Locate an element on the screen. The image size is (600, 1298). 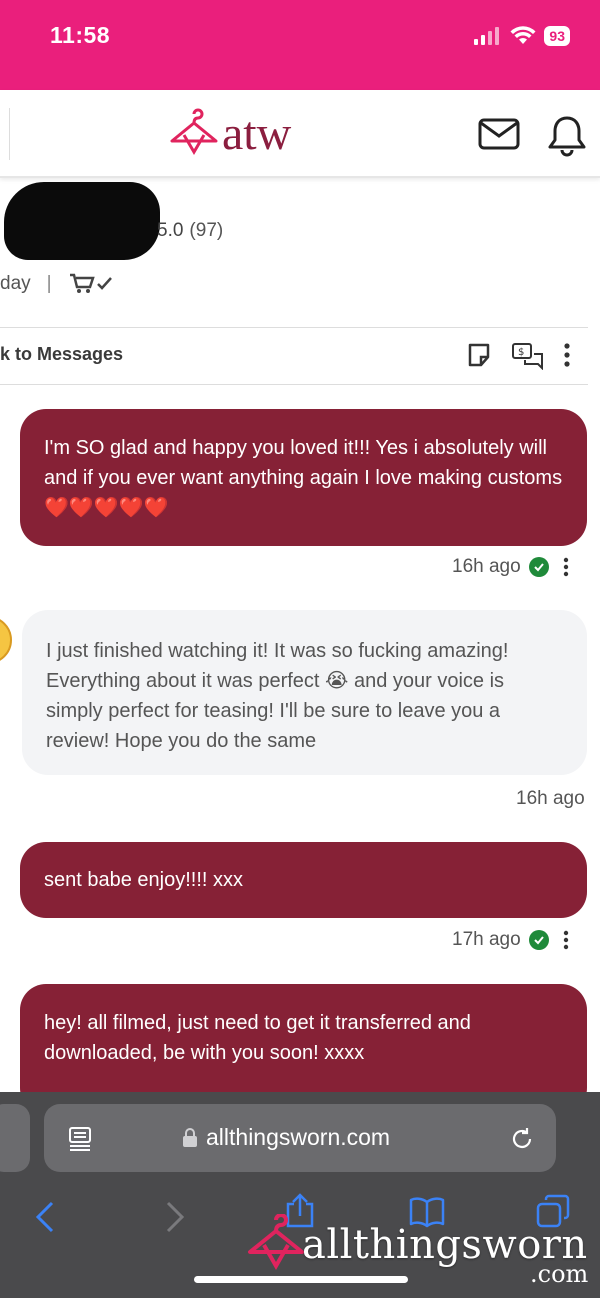
cart-check-icon is located at coordinates (90, 283).